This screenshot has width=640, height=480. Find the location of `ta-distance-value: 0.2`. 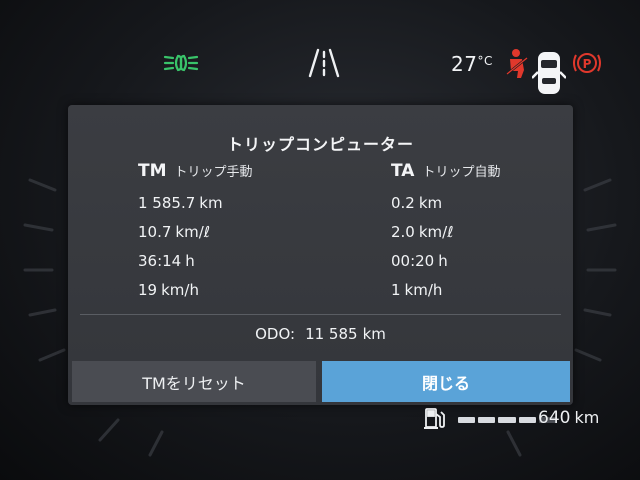

ta-distance-value: 0.2 is located at coordinates (403, 203).